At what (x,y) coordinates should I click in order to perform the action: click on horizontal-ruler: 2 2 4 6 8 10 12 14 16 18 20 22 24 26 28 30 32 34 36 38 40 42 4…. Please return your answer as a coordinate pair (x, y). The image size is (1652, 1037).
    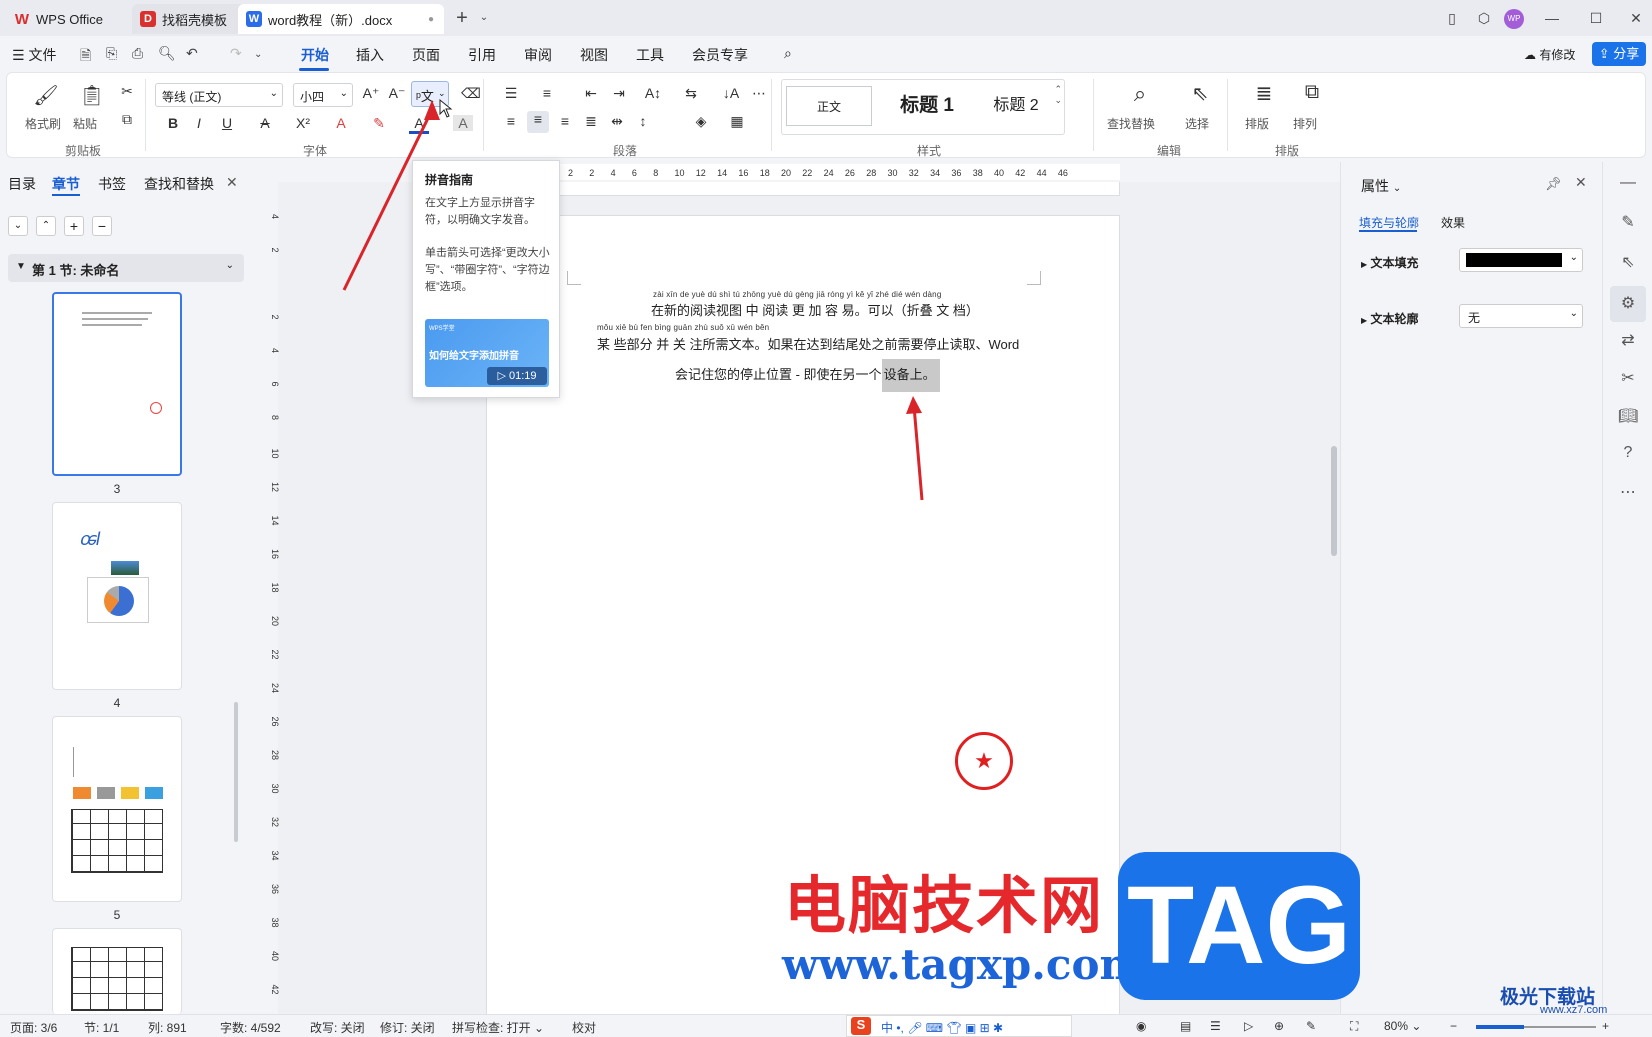
    Looking at the image, I should click on (840, 173).